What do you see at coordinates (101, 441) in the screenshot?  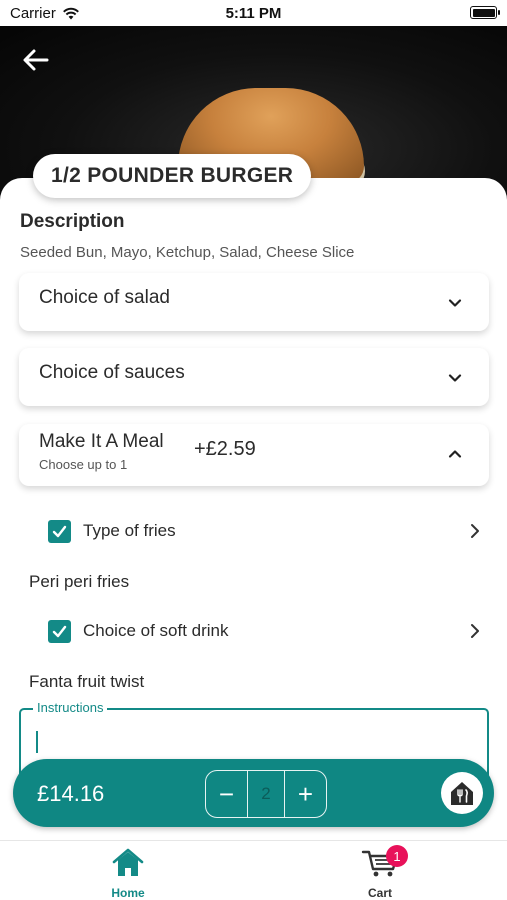 I see `meal-dropdown-label: Make It A Meal` at bounding box center [101, 441].